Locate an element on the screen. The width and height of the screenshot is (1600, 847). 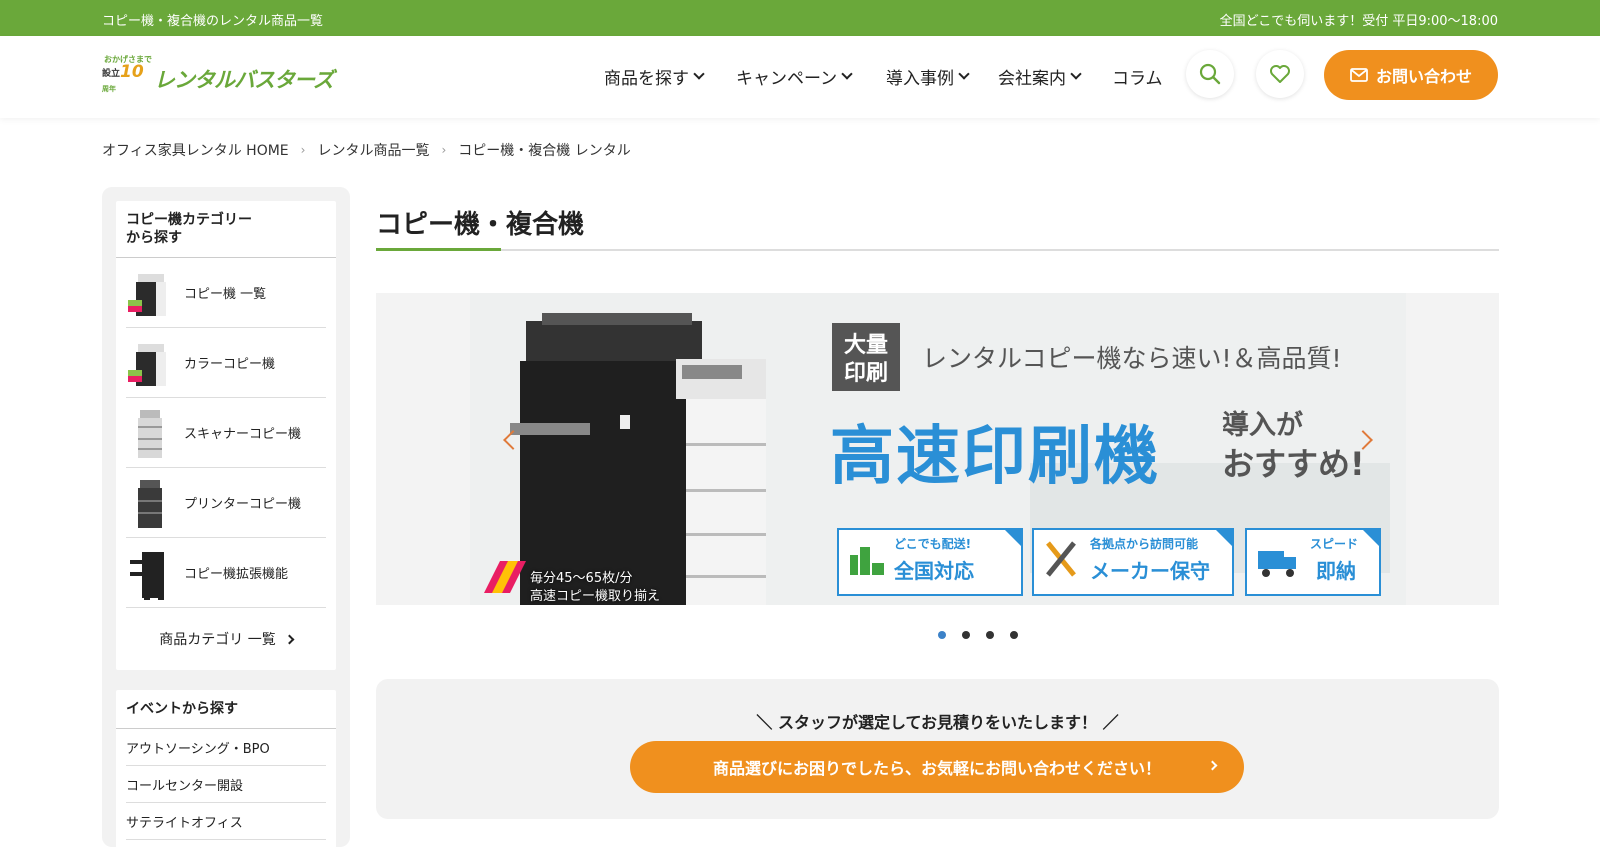
breadcrumb-products: レンタル商品一覧 is located at coordinates (373, 150).